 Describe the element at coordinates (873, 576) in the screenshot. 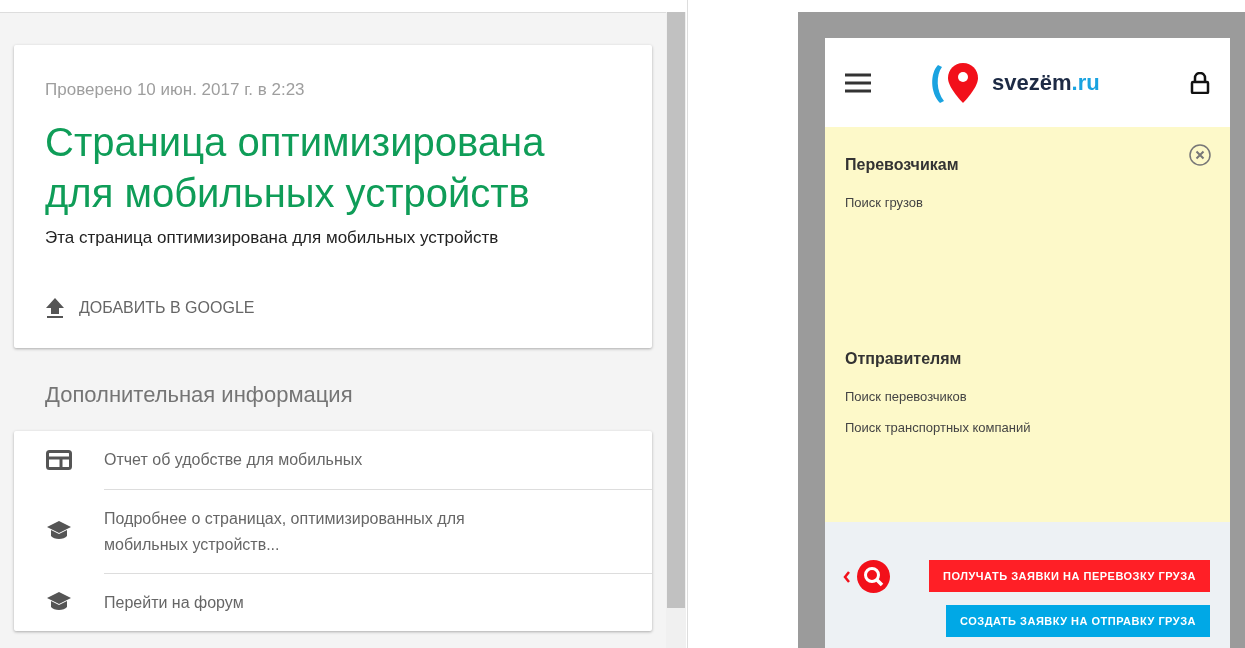

I see `search-icon` at that location.